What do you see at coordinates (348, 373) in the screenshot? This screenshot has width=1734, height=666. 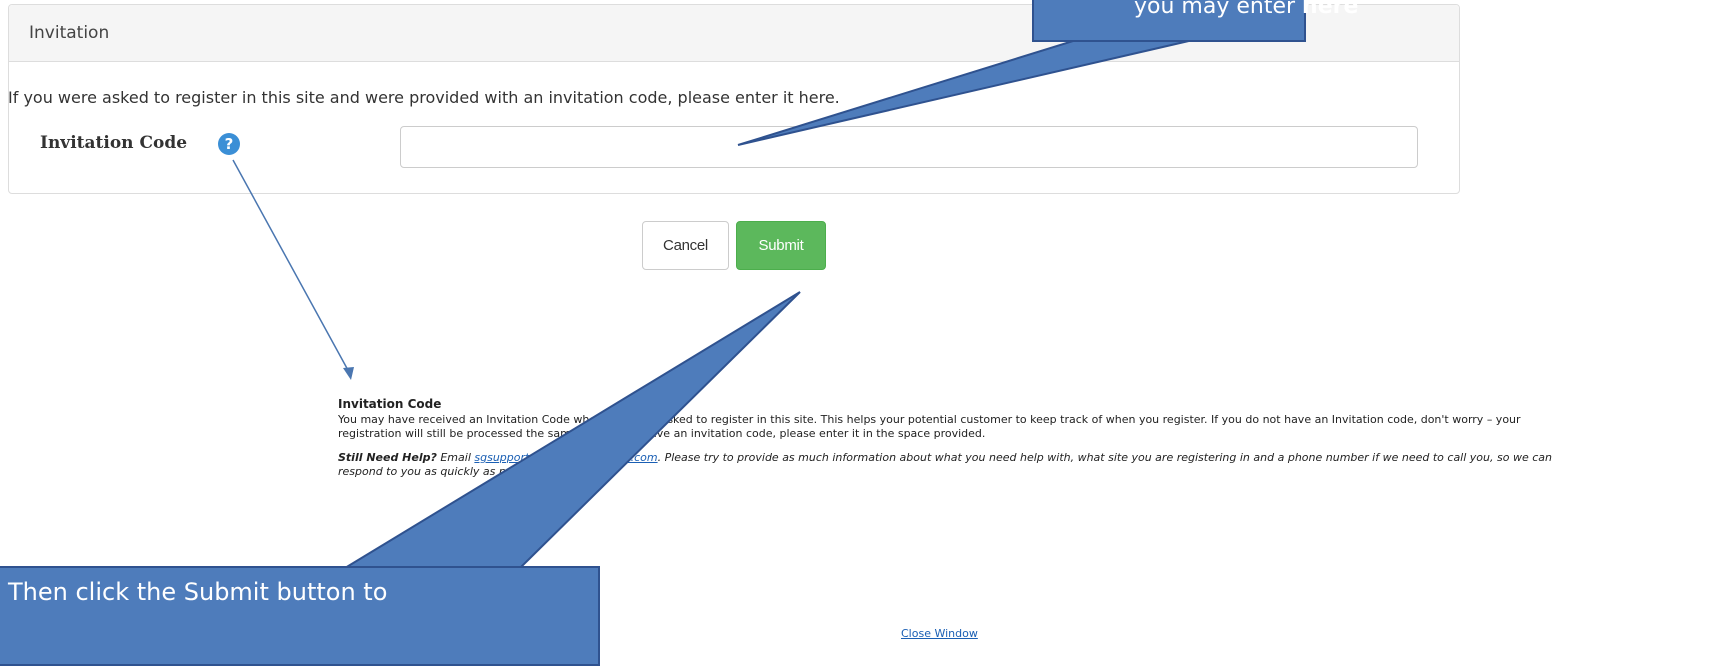 I see `help-arrow-head` at bounding box center [348, 373].